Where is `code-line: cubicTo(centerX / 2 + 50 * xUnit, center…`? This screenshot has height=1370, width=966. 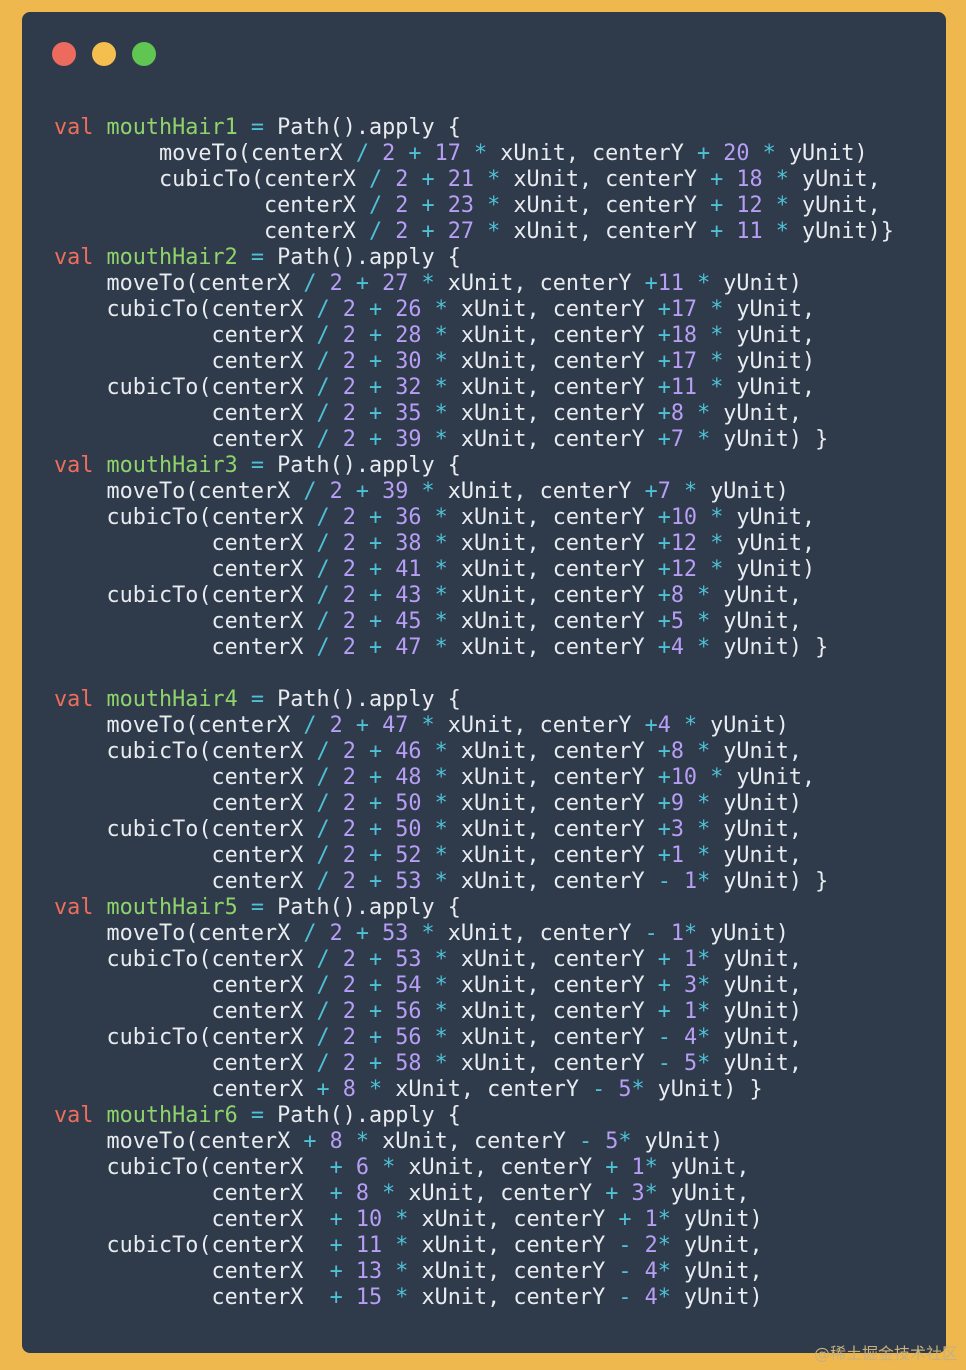 code-line: cubicTo(centerX / 2 + 50 * xUnit, center… is located at coordinates (428, 829).